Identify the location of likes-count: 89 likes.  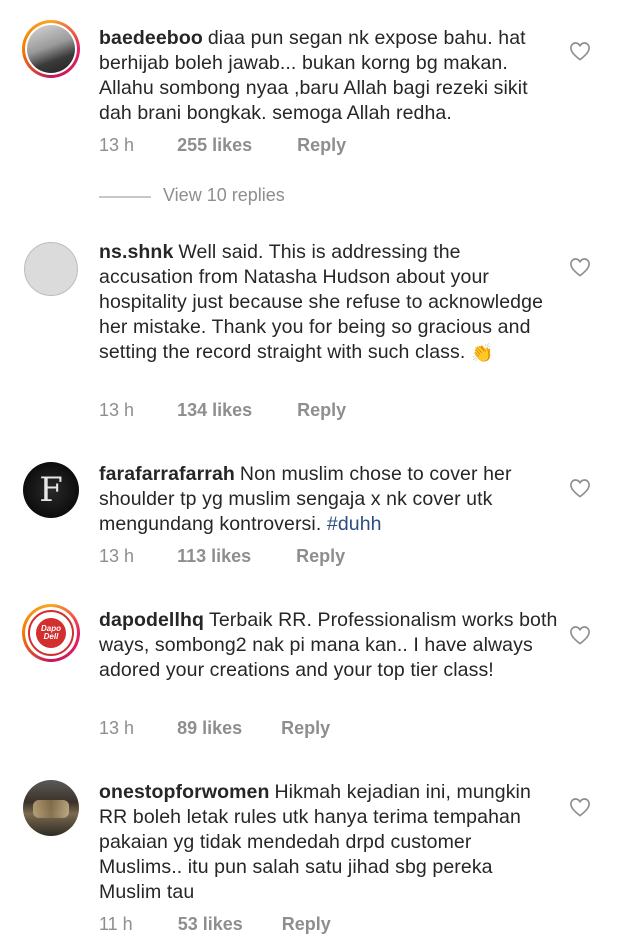
(209, 728).